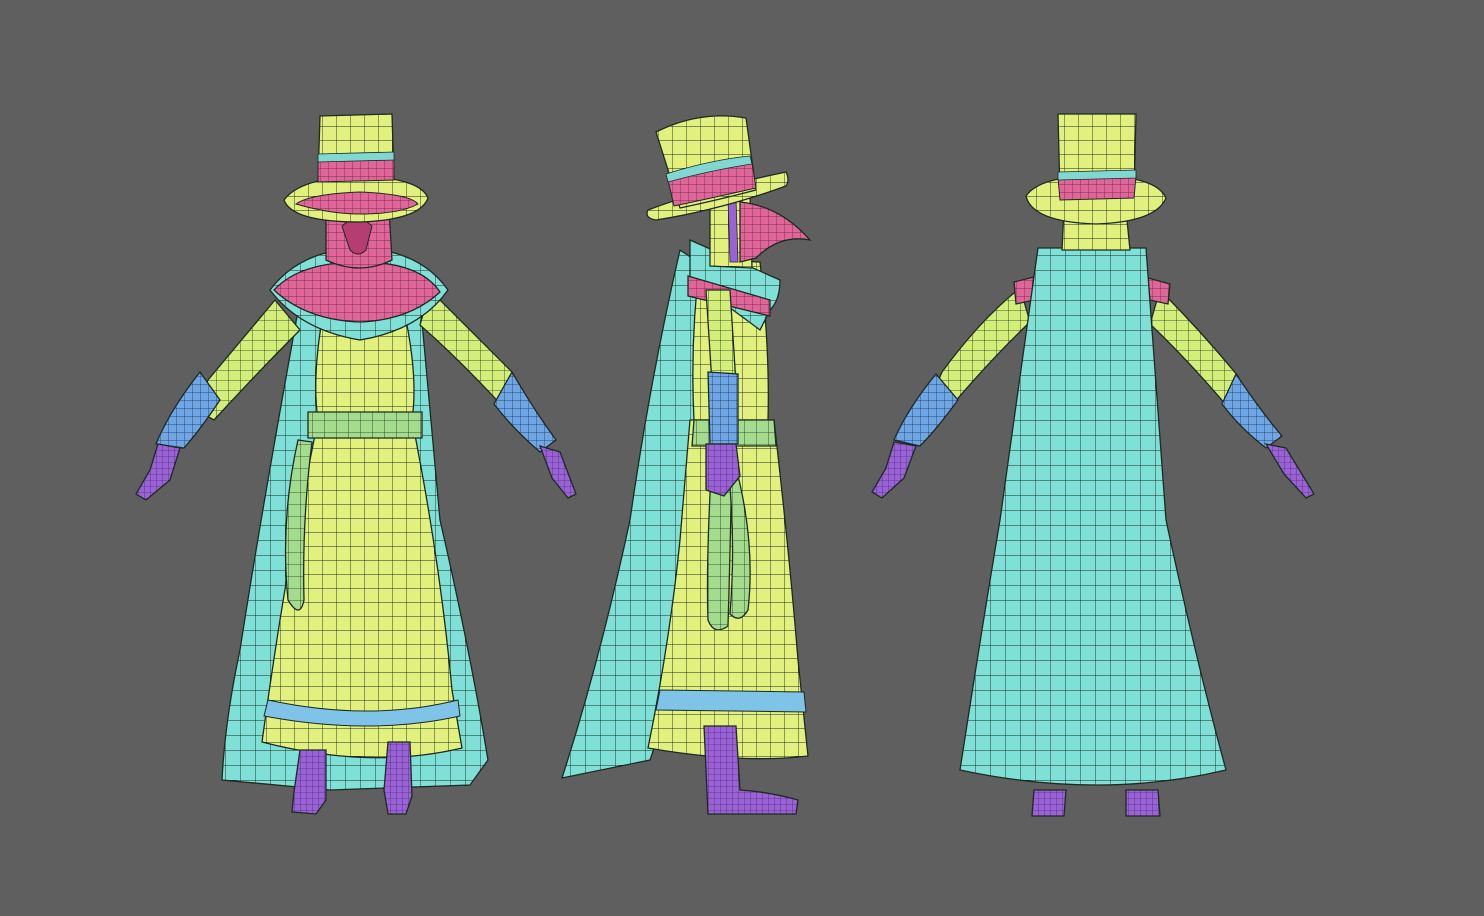 The height and width of the screenshot is (916, 1484). What do you see at coordinates (398, 778) in the screenshot?
I see `front-boot-right` at bounding box center [398, 778].